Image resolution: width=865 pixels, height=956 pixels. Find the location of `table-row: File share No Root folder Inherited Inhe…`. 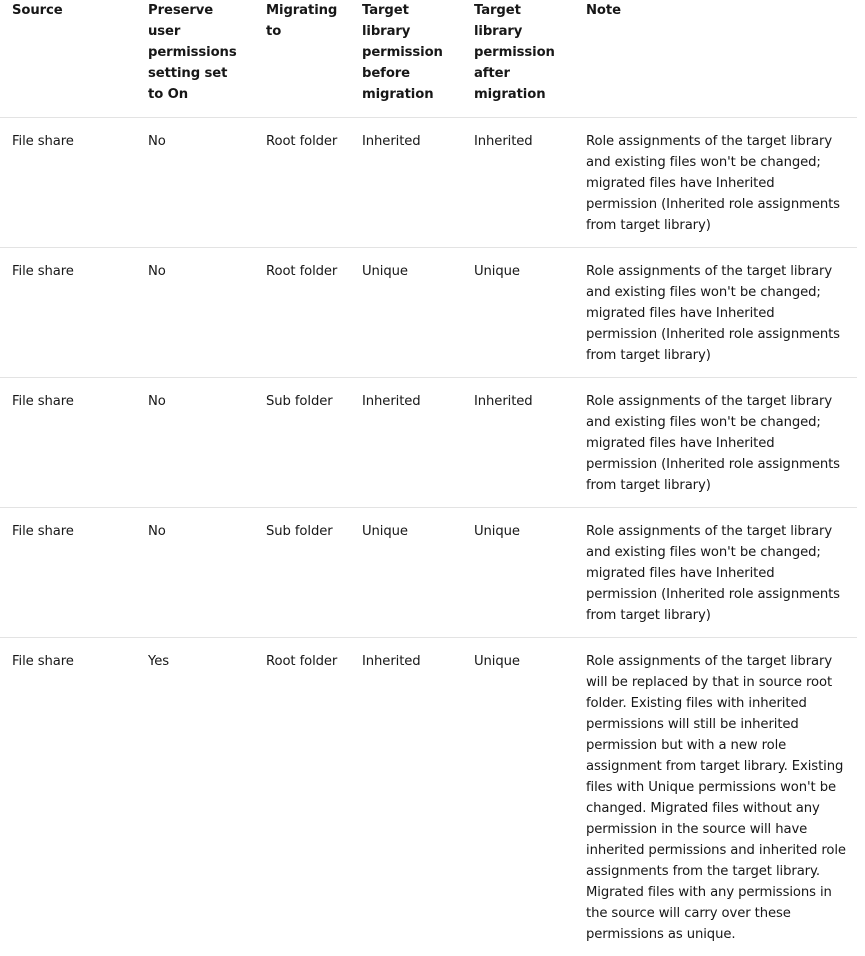

table-row: File share No Root folder Inherited Inhe… is located at coordinates (428, 183).